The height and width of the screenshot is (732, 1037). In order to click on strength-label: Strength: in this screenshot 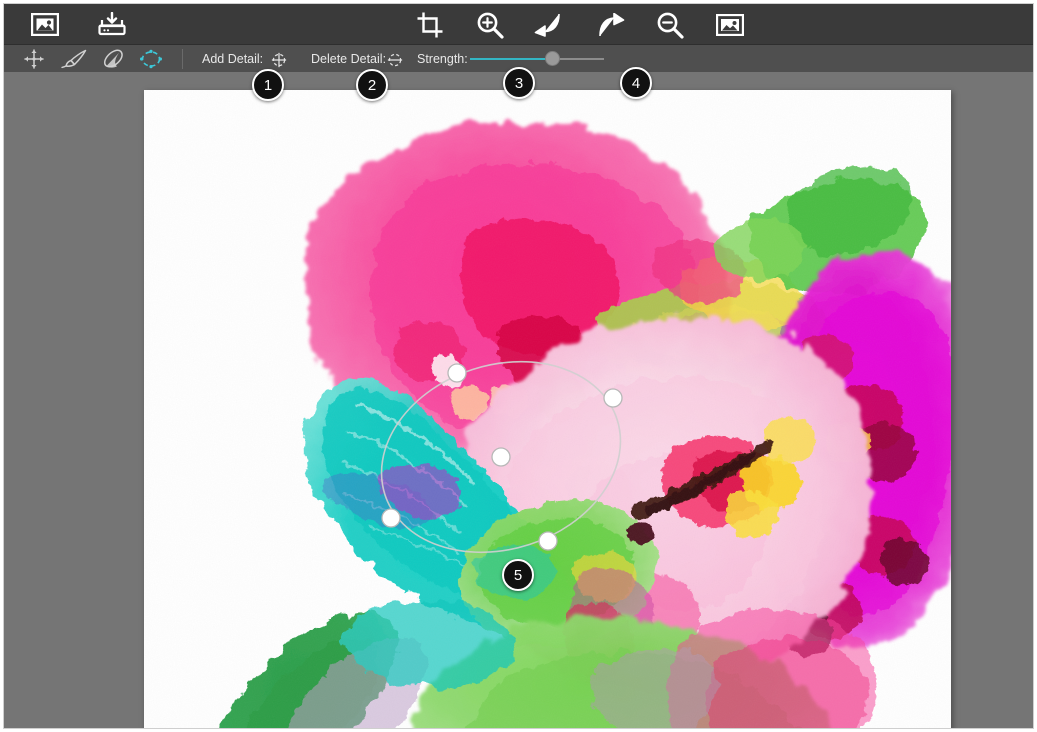, I will do `click(442, 59)`.